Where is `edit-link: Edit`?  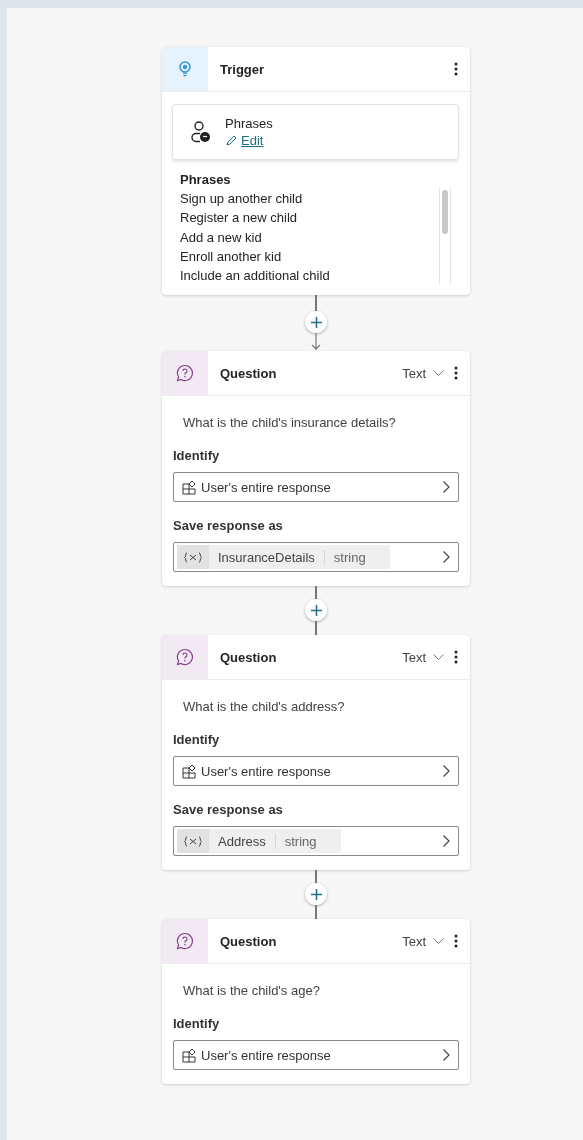
edit-link: Edit is located at coordinates (249, 140).